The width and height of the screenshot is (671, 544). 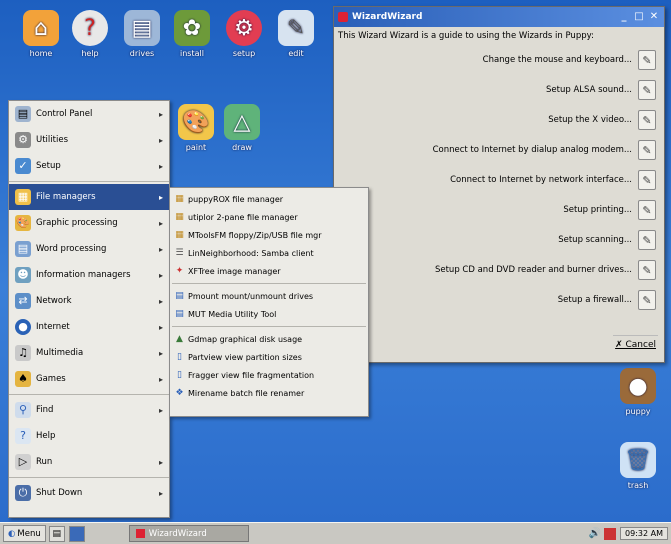 What do you see at coordinates (499, 240) in the screenshot?
I see `wizard-row: Setup scanning... ✎` at bounding box center [499, 240].